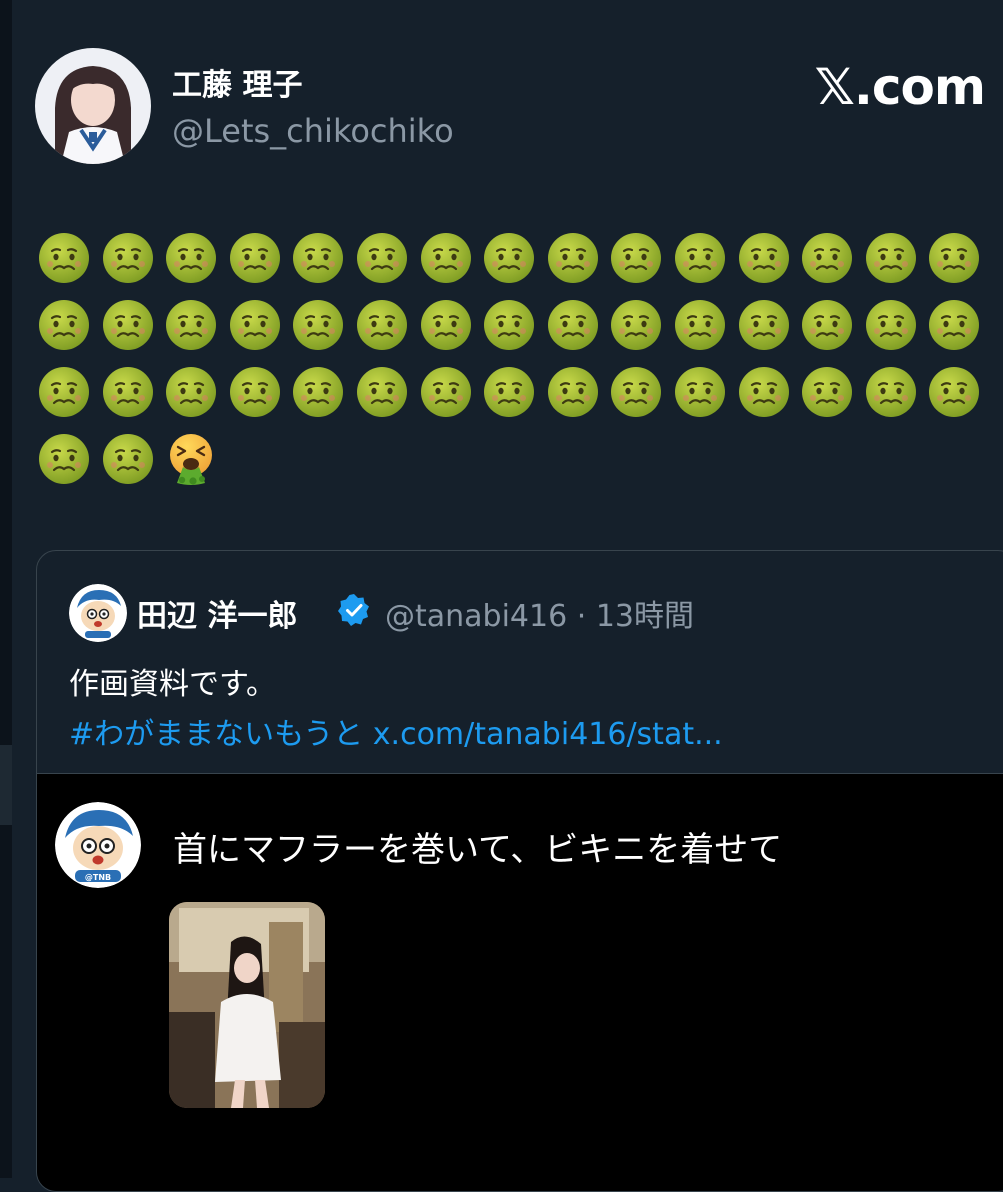 This screenshot has width=1003, height=1192. Describe the element at coordinates (247, 1005) in the screenshot. I see `media-photo` at that location.